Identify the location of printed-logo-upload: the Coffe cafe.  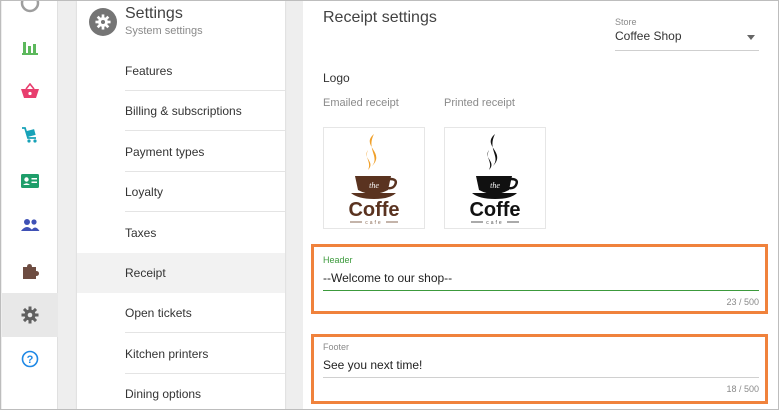
(495, 178).